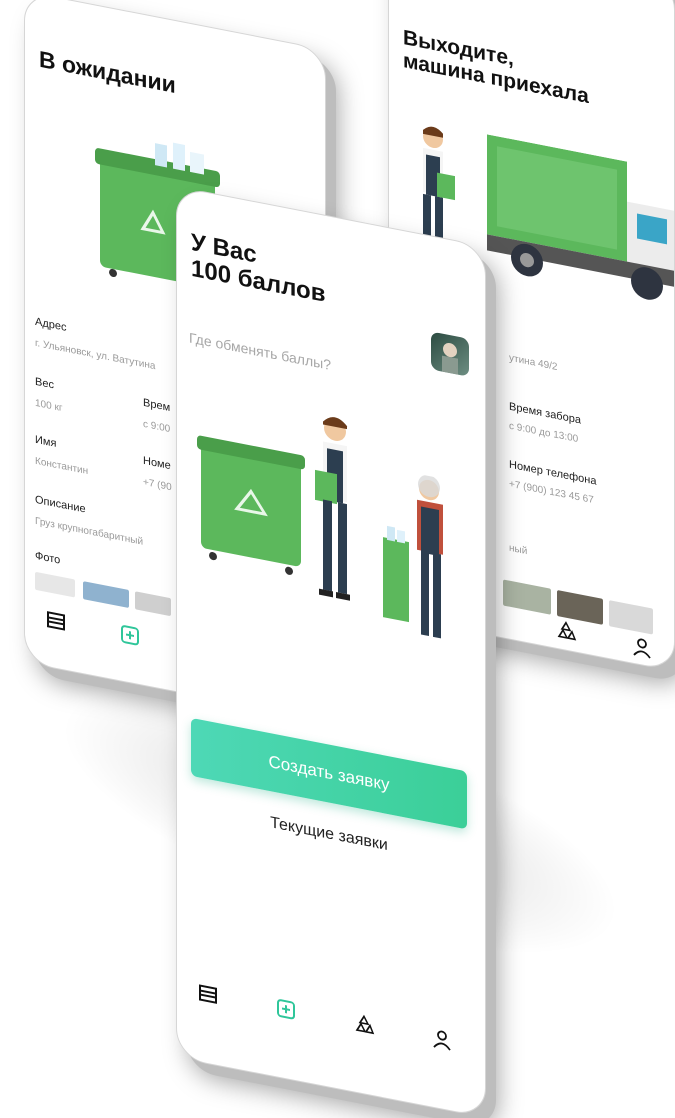  What do you see at coordinates (49, 406) in the screenshot?
I see `weight-value: 100 кг` at bounding box center [49, 406].